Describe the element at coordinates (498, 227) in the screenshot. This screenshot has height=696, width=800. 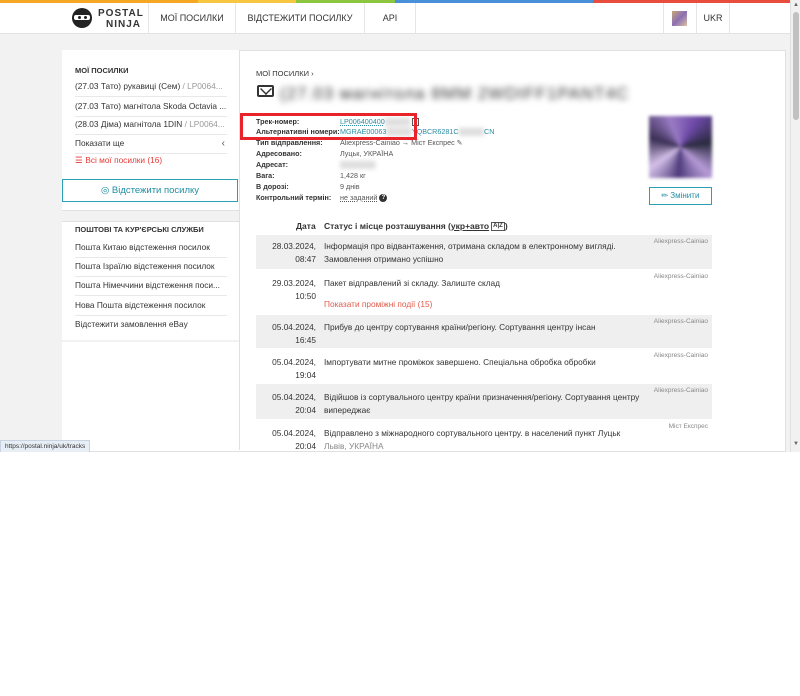
I see `sort-az-icon: A|Z` at that location.